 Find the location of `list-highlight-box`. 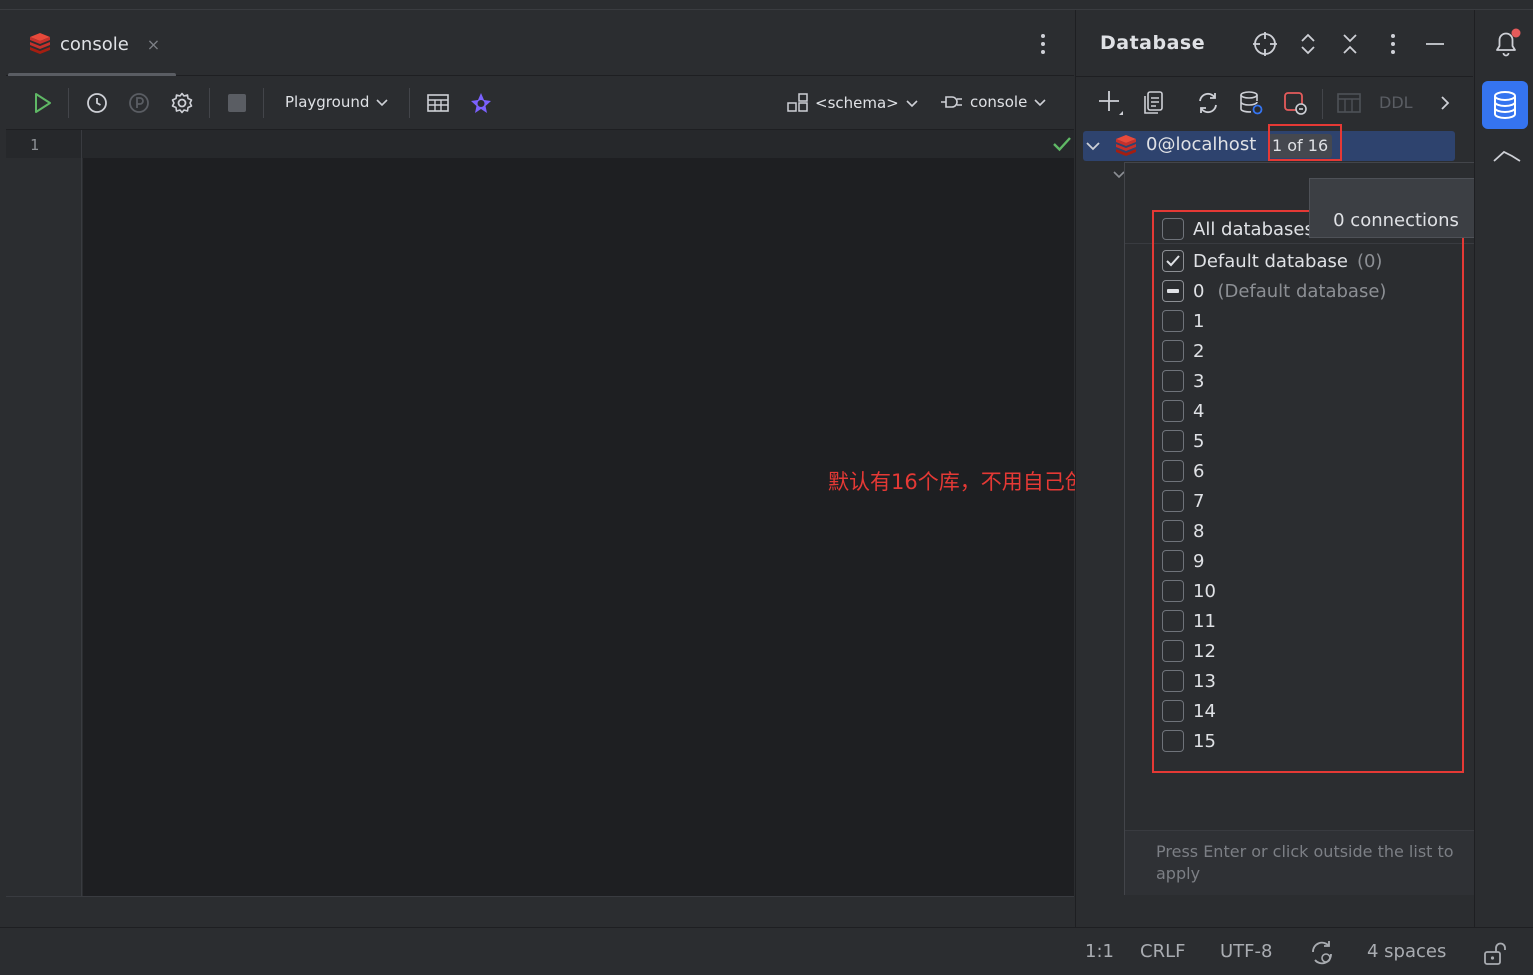

list-highlight-box is located at coordinates (1308, 491).